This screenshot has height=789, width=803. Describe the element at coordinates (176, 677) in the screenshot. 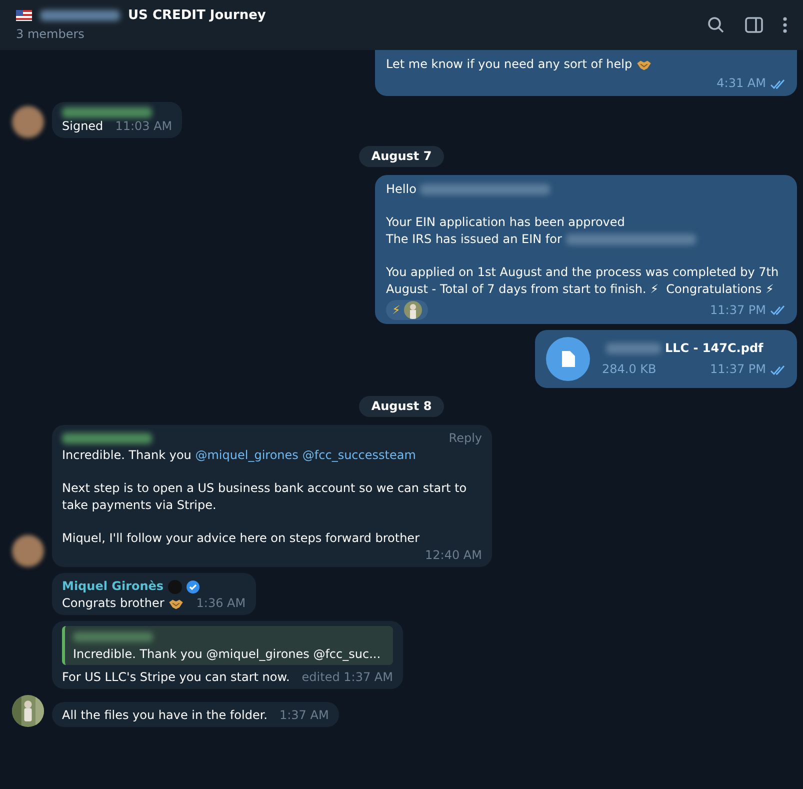

I see `message-text: For US LLC's Stripe you can start now.` at that location.